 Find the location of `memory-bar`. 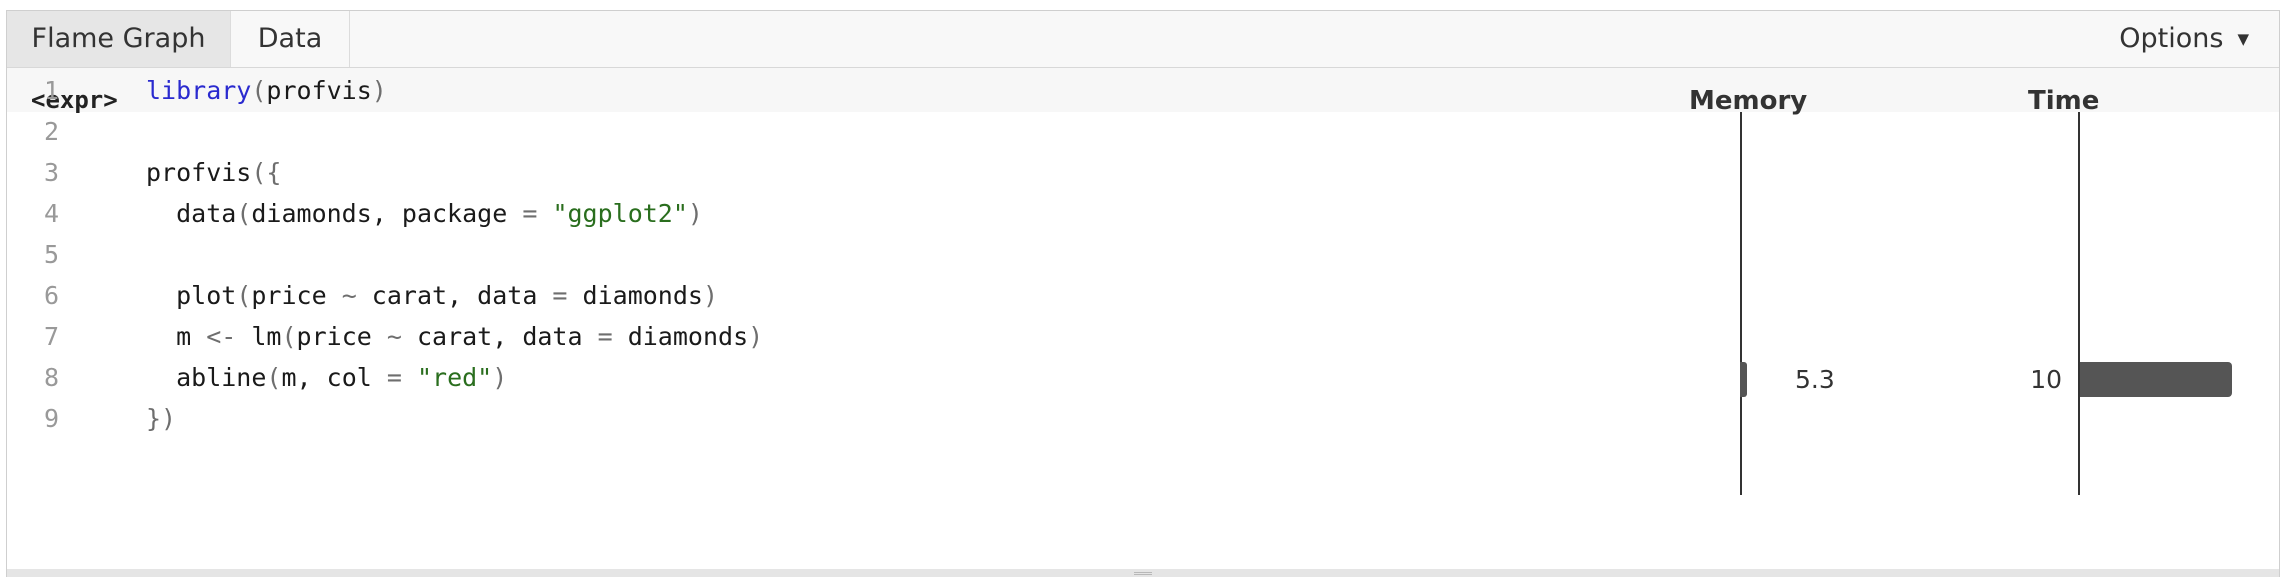

memory-bar is located at coordinates (1743, 379).